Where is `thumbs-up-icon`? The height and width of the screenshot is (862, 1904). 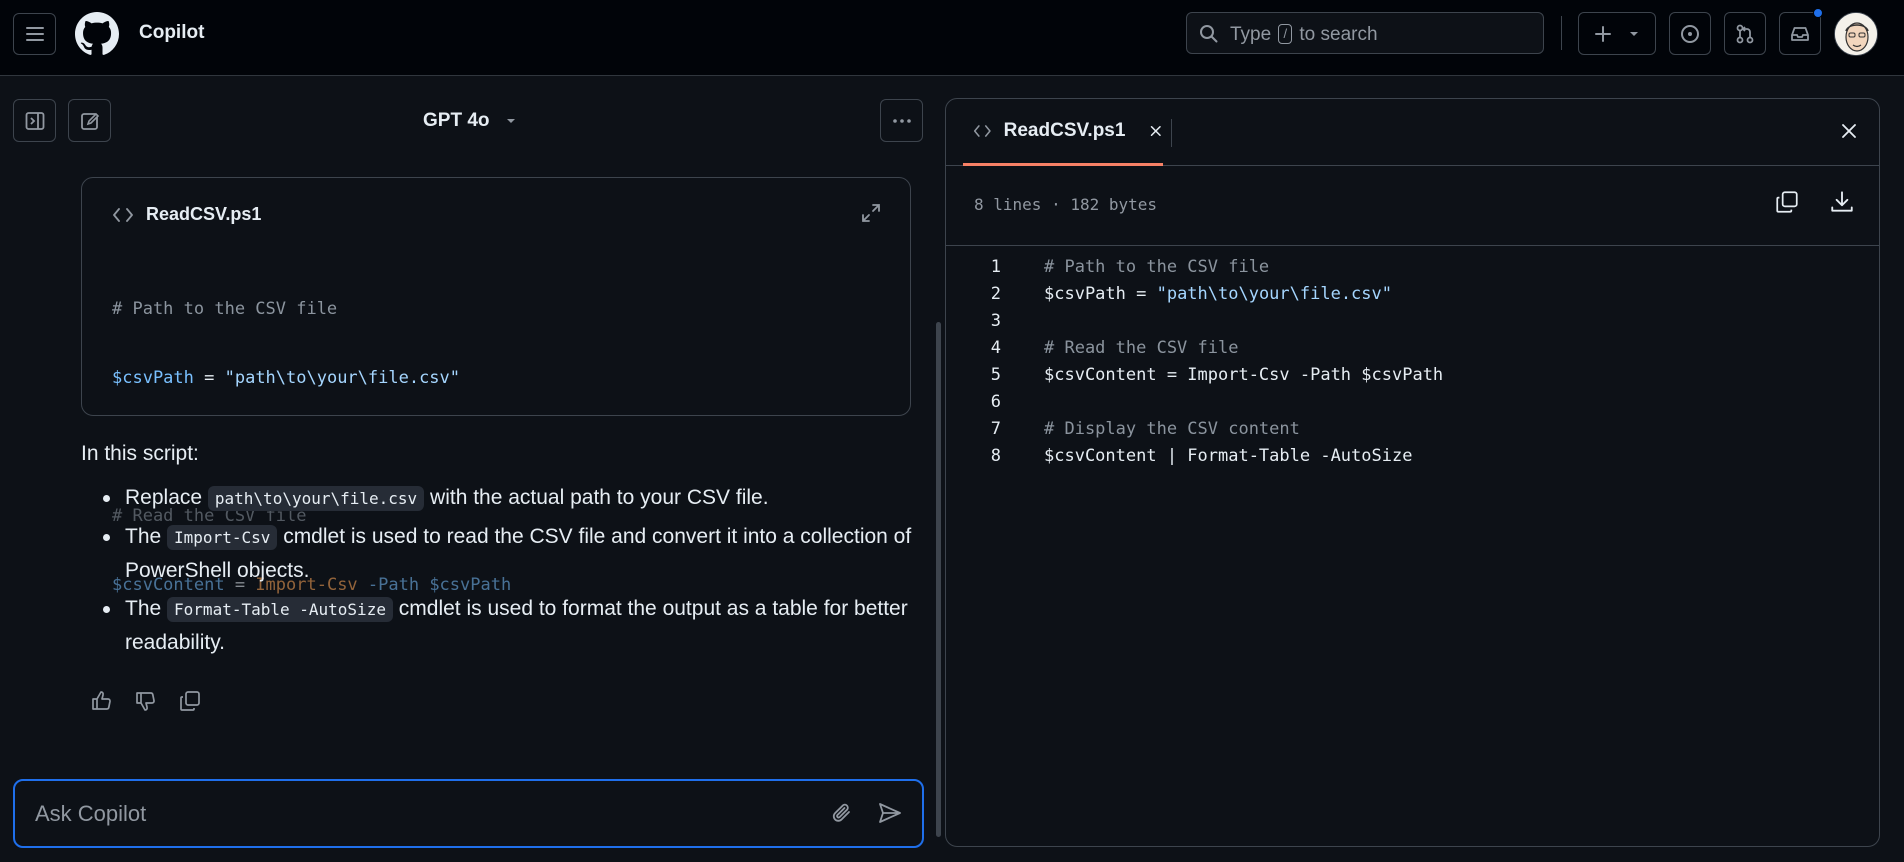 thumbs-up-icon is located at coordinates (102, 701).